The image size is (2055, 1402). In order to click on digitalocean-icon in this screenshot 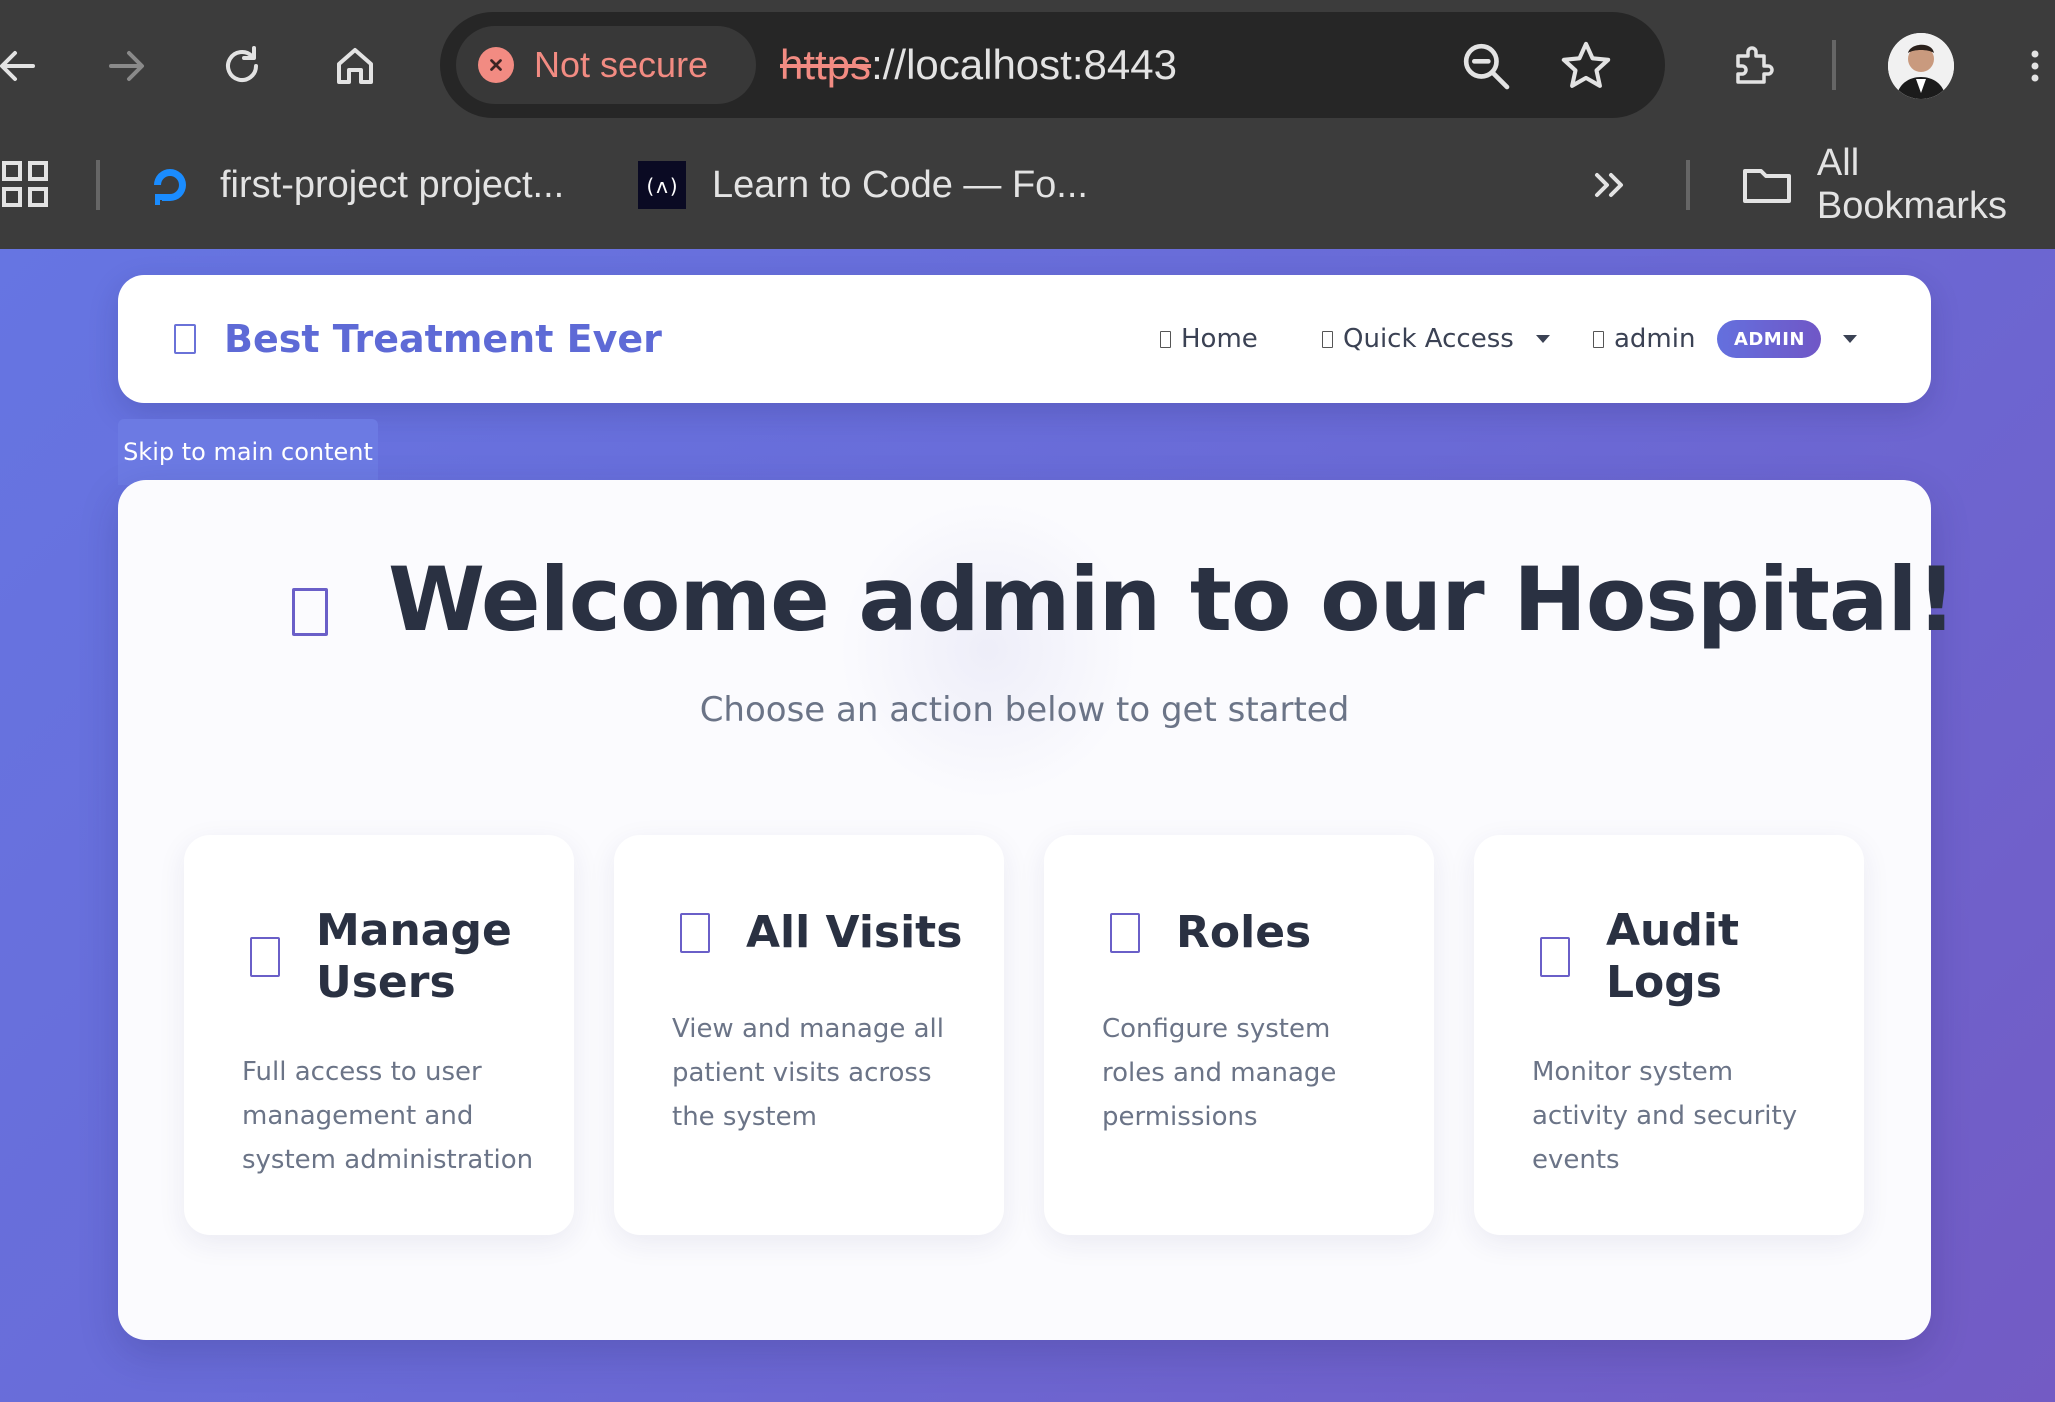, I will do `click(170, 185)`.